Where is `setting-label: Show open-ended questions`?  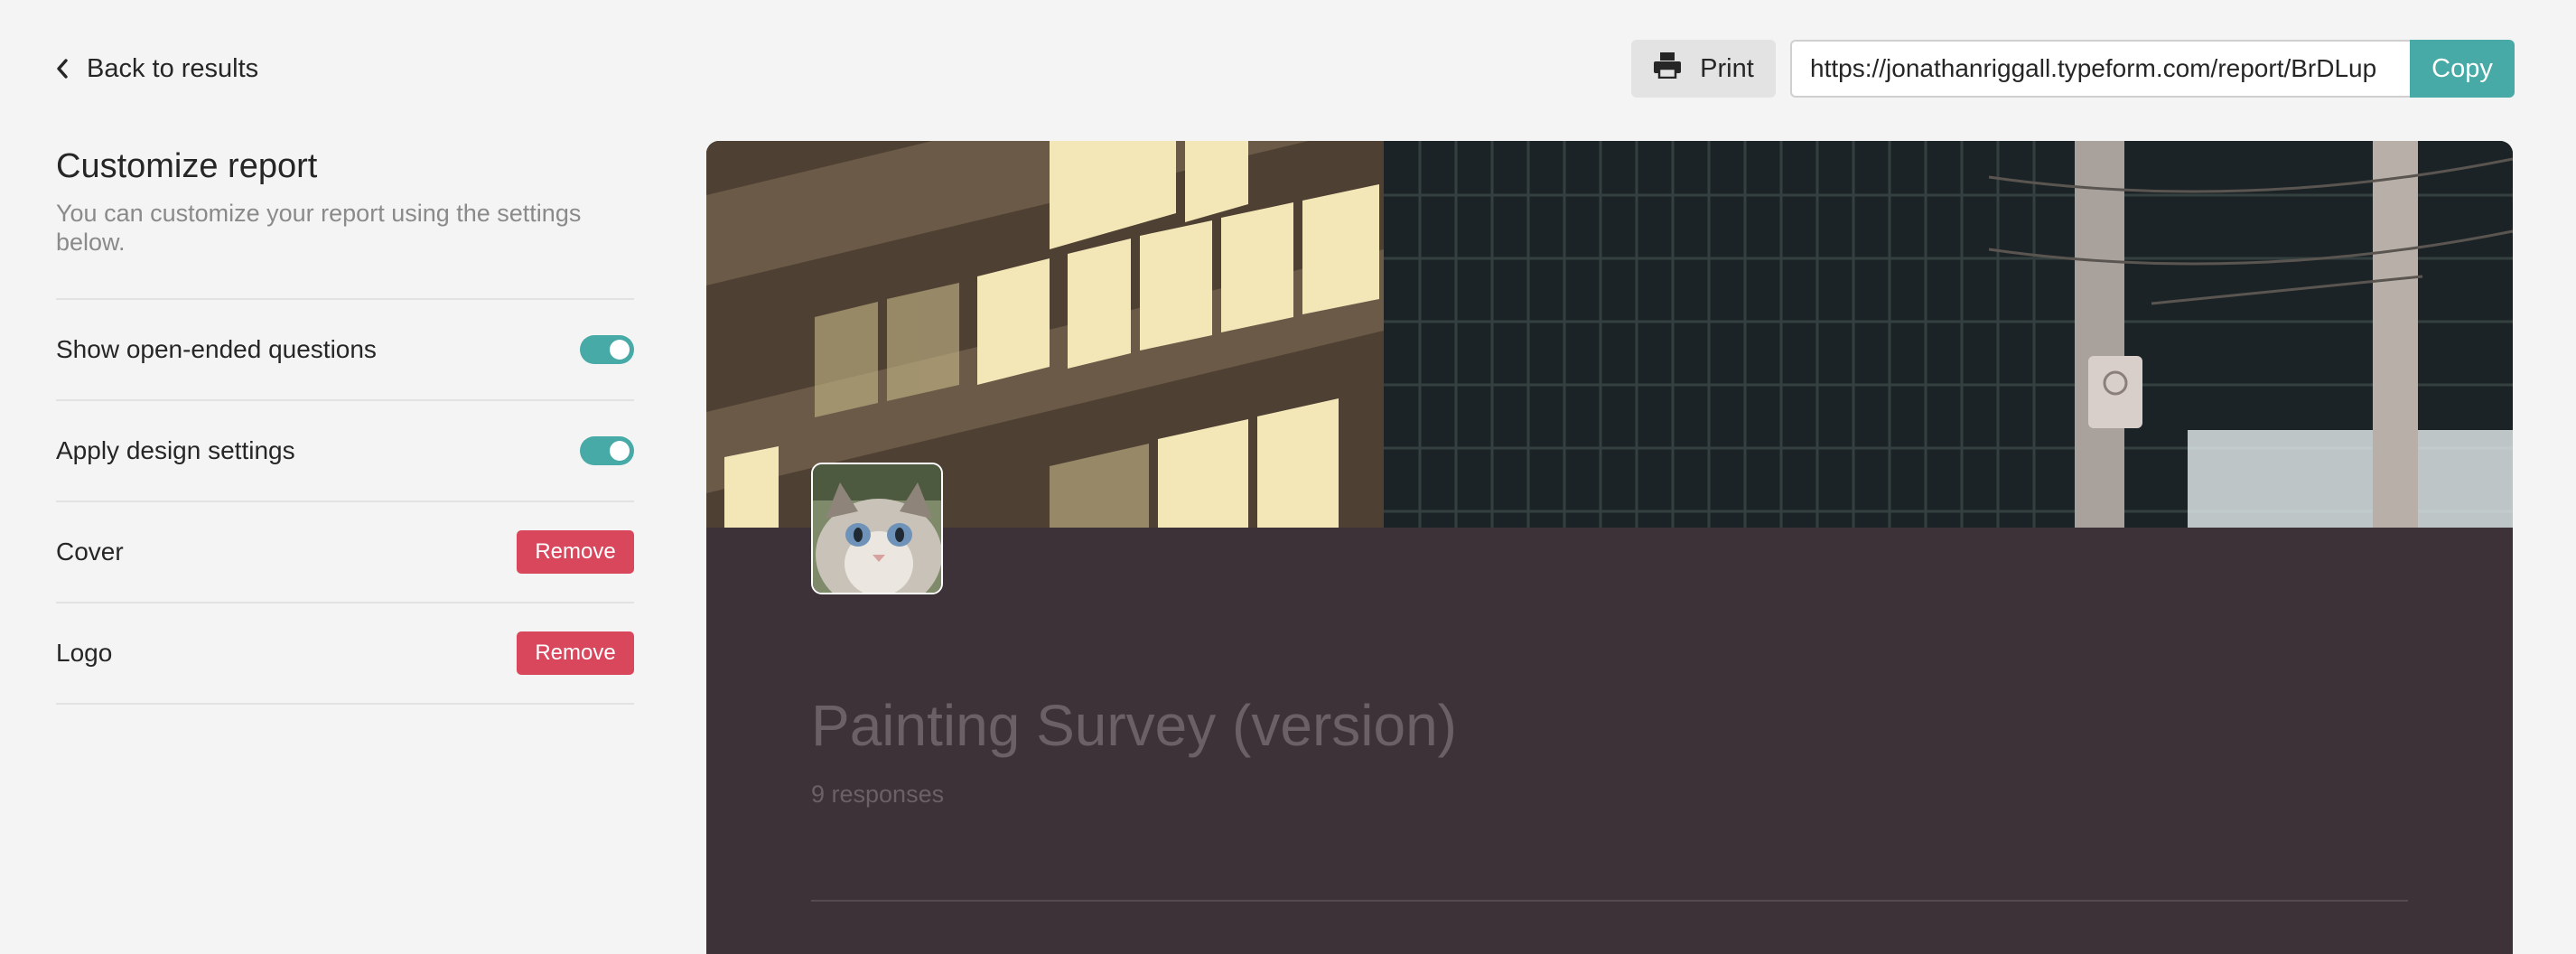
setting-label: Show open-ended questions is located at coordinates (216, 349).